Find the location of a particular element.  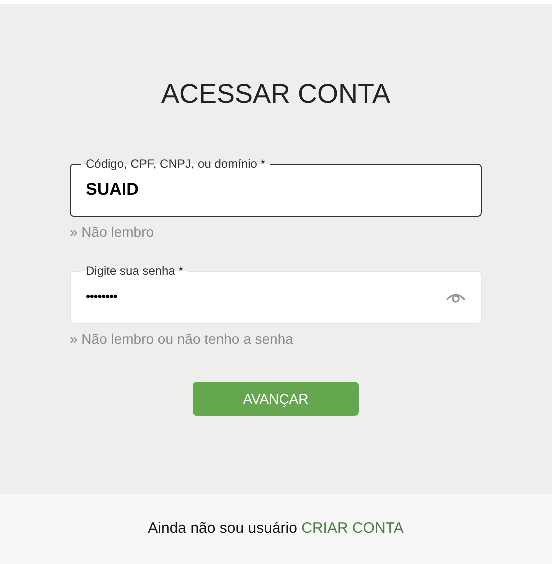

help-link: » Não lembro ou não tenho a senha is located at coordinates (182, 339).